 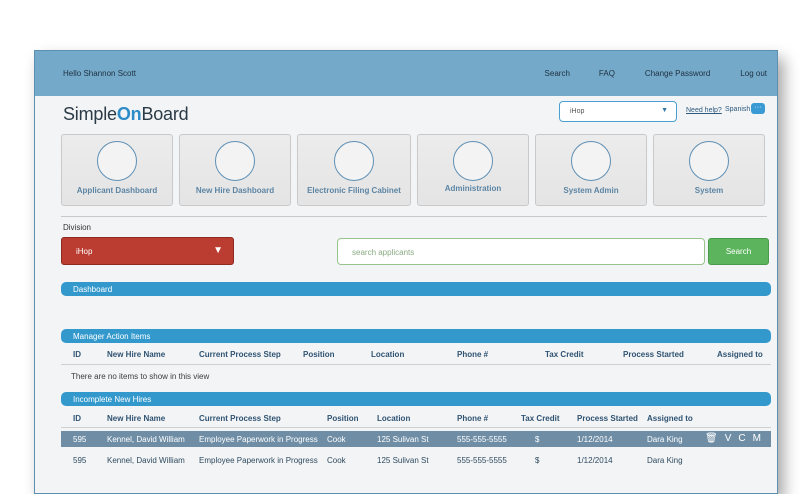 I want to click on nav-logout-link: Log out, so click(x=753, y=73).